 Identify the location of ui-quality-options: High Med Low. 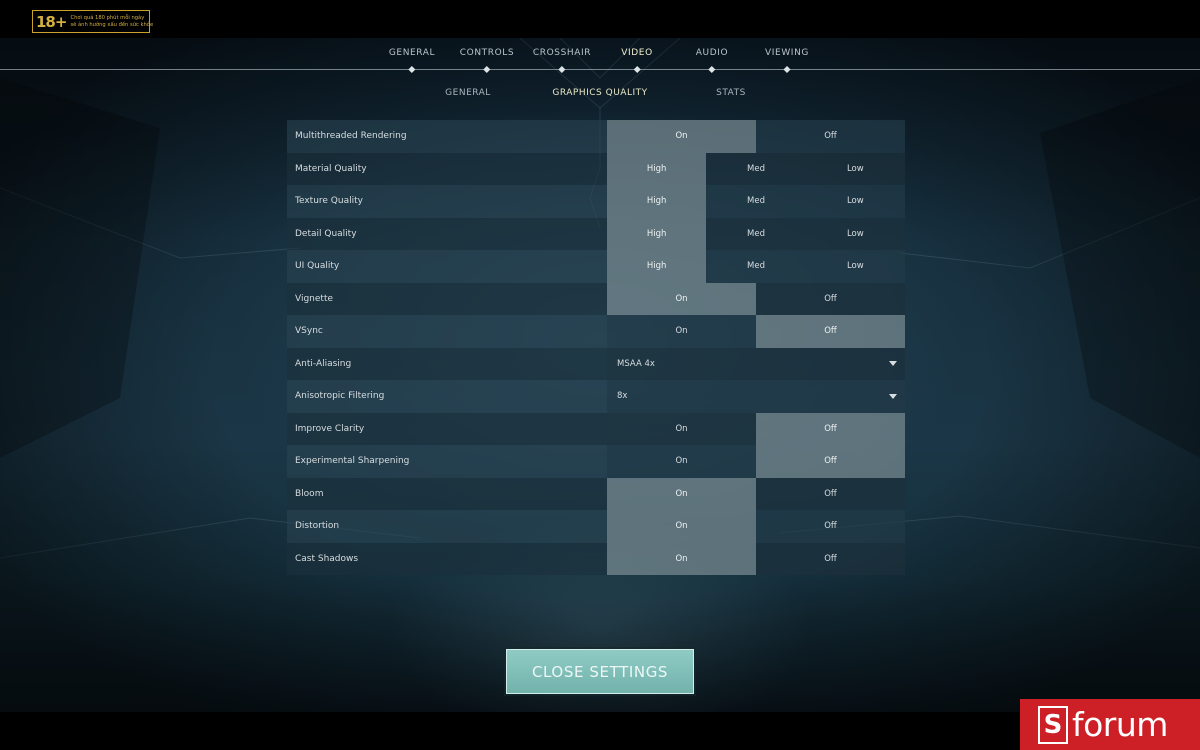
(756, 266).